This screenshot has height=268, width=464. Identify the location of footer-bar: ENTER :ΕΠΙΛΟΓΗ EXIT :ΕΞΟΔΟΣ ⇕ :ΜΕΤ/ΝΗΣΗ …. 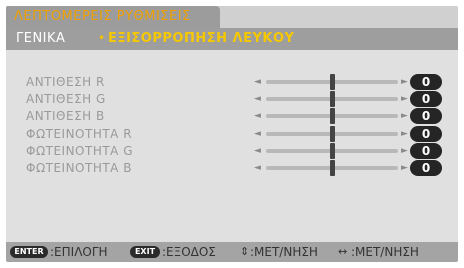
(232, 252).